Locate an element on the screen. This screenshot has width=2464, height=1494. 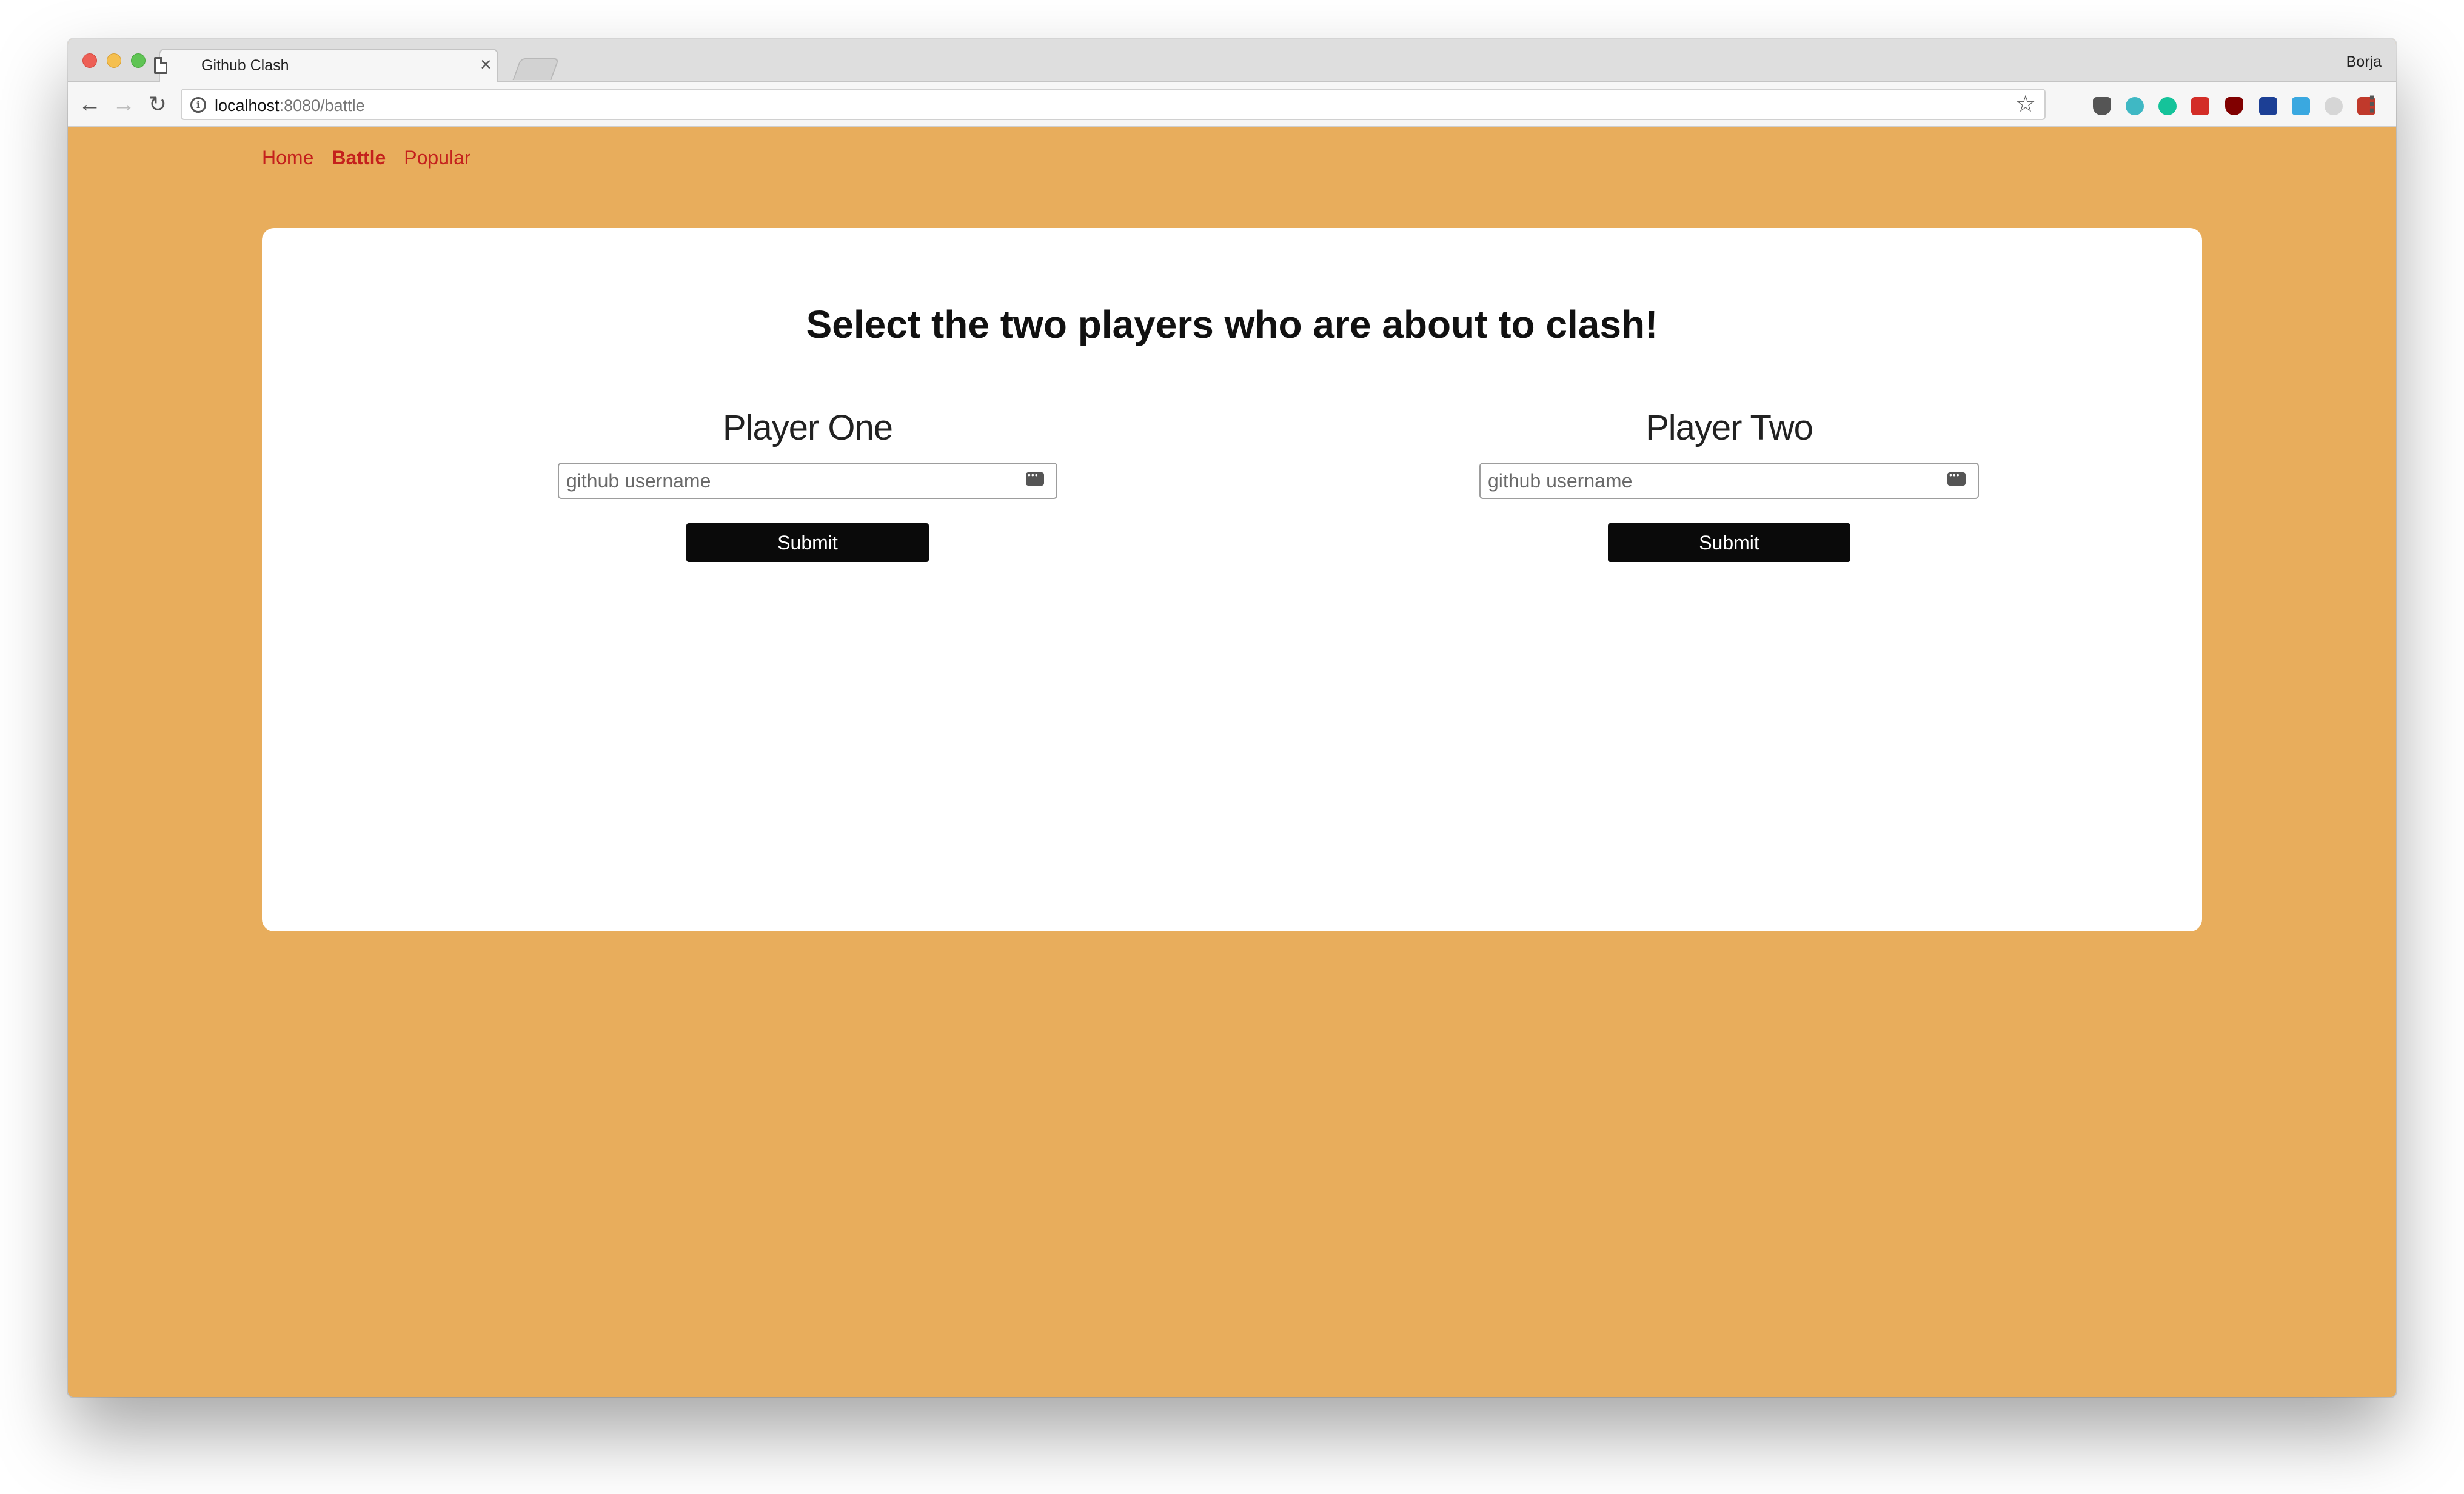
circle-ext-icon is located at coordinates (2135, 106).